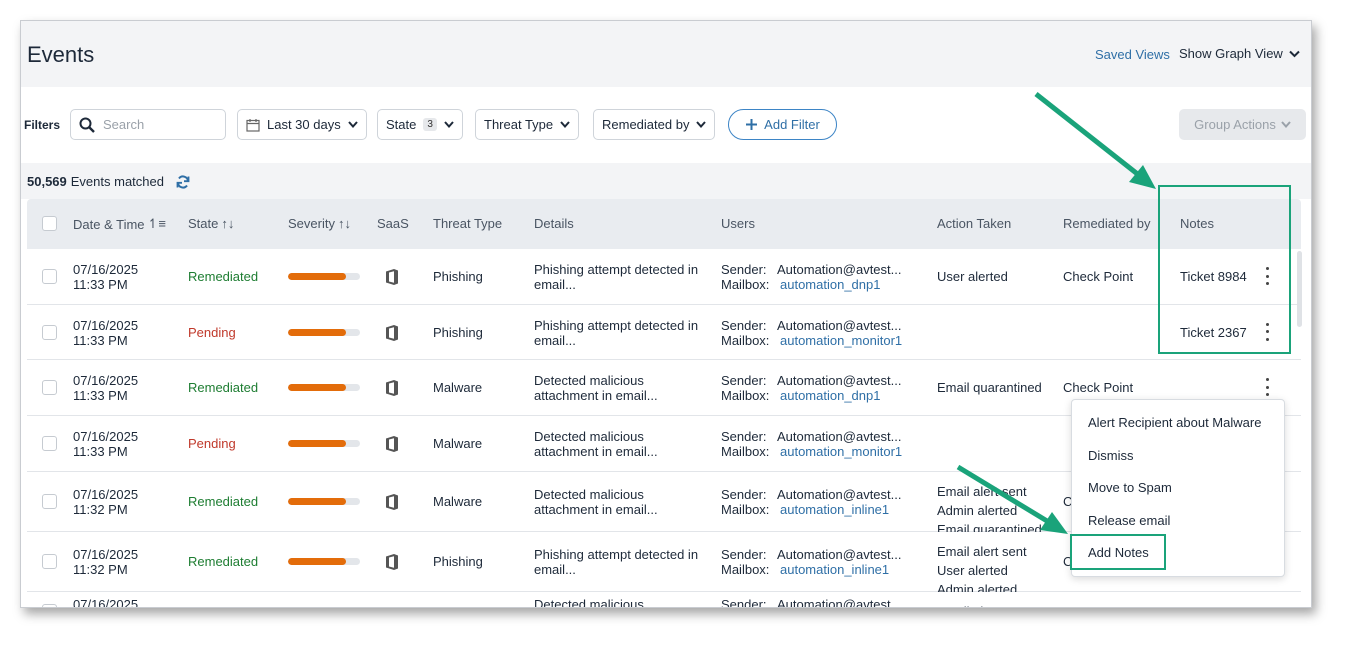  Describe the element at coordinates (1095, 140) in the screenshot. I see `arrow-to-notes-icon` at that location.